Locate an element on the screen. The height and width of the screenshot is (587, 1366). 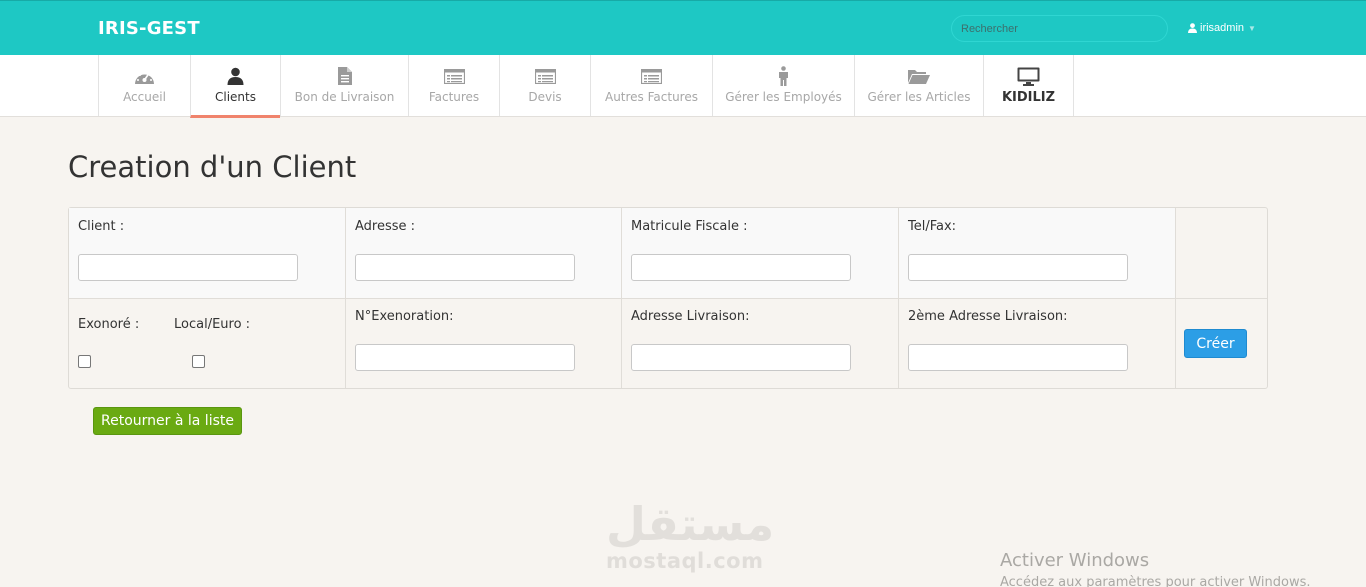
adresse-livraison-field is located at coordinates (741, 357).